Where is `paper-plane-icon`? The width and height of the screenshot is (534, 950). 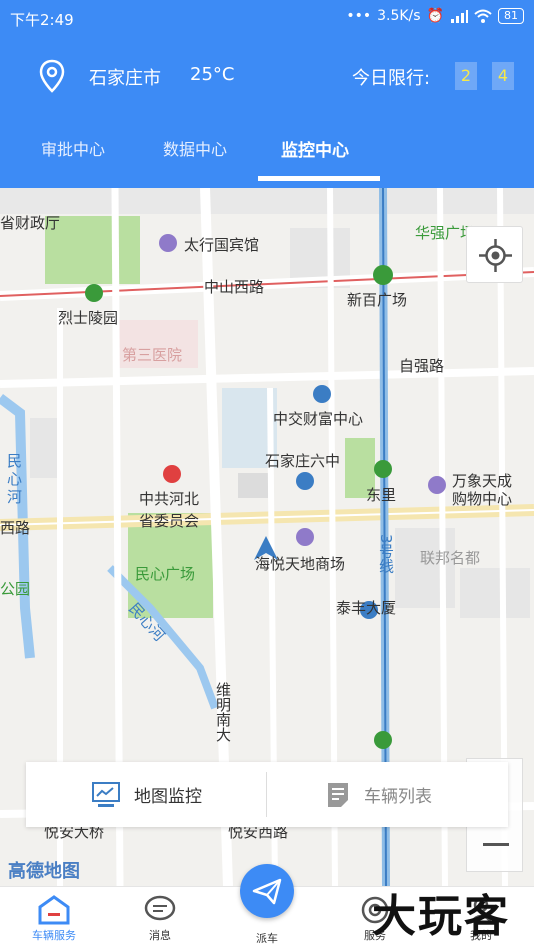
paper-plane-icon is located at coordinates (267, 891).